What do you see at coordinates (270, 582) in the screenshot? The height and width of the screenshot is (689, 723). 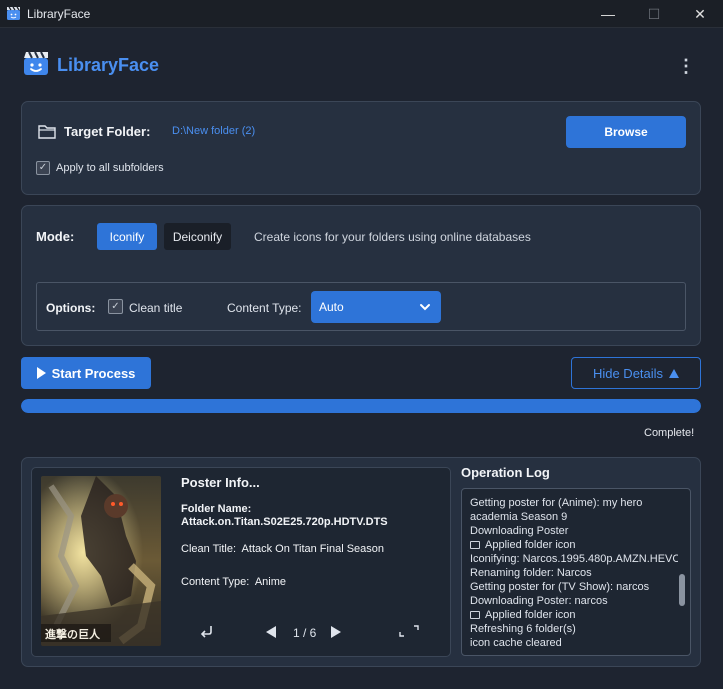 I see `content-type-info-value: Anime` at bounding box center [270, 582].